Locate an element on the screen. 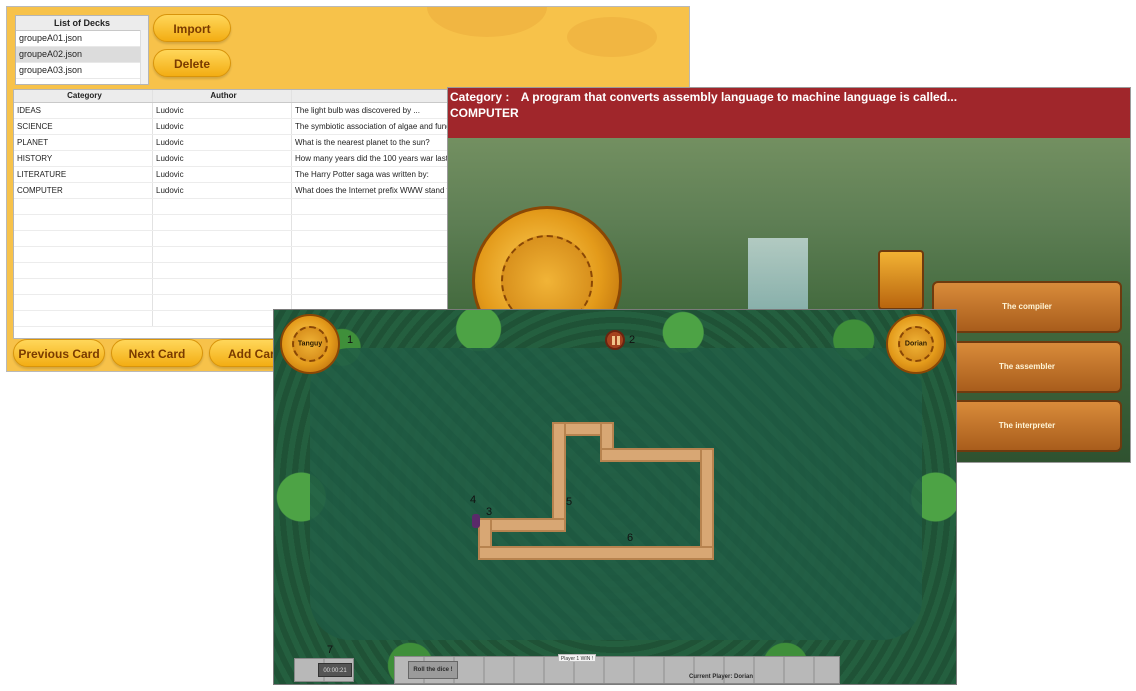 Image resolution: width=1136 pixels, height=691 pixels. marker-number: 4 is located at coordinates (473, 500).